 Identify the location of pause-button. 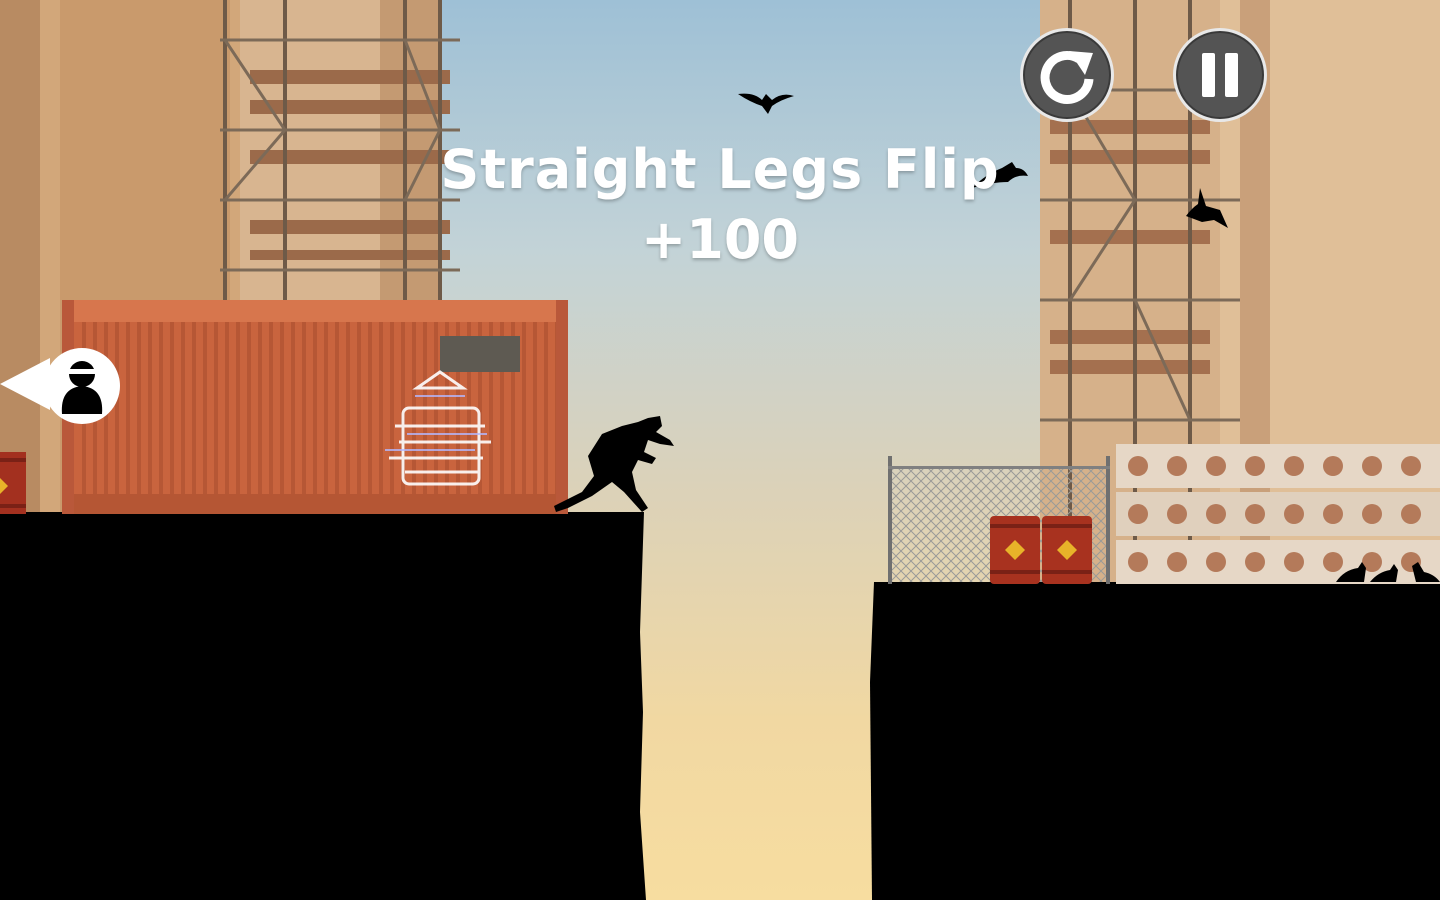
(1220, 75).